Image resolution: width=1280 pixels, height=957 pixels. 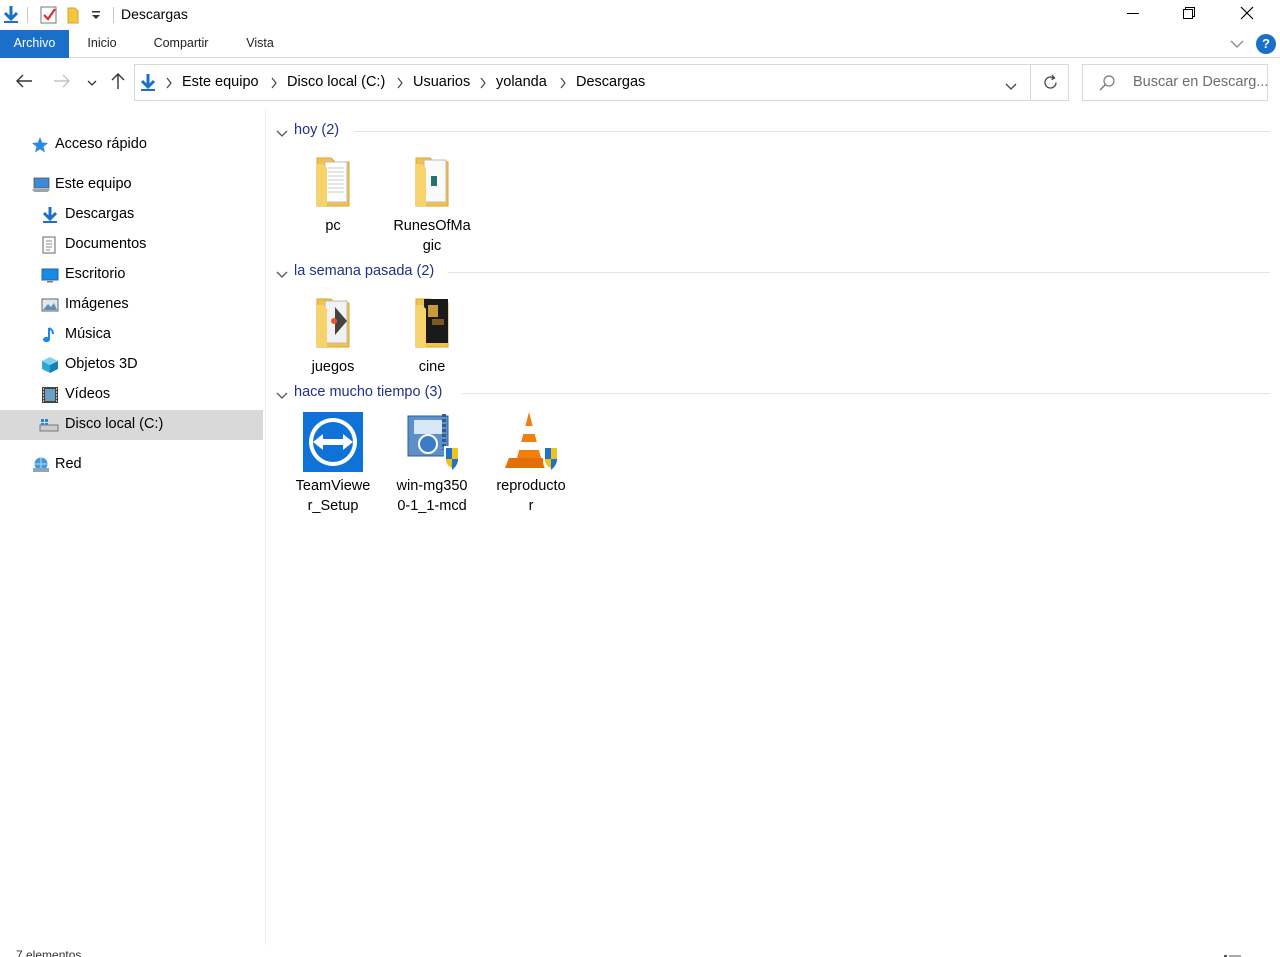 What do you see at coordinates (131, 305) in the screenshot?
I see `nav-item-imagenes: Imágenes` at bounding box center [131, 305].